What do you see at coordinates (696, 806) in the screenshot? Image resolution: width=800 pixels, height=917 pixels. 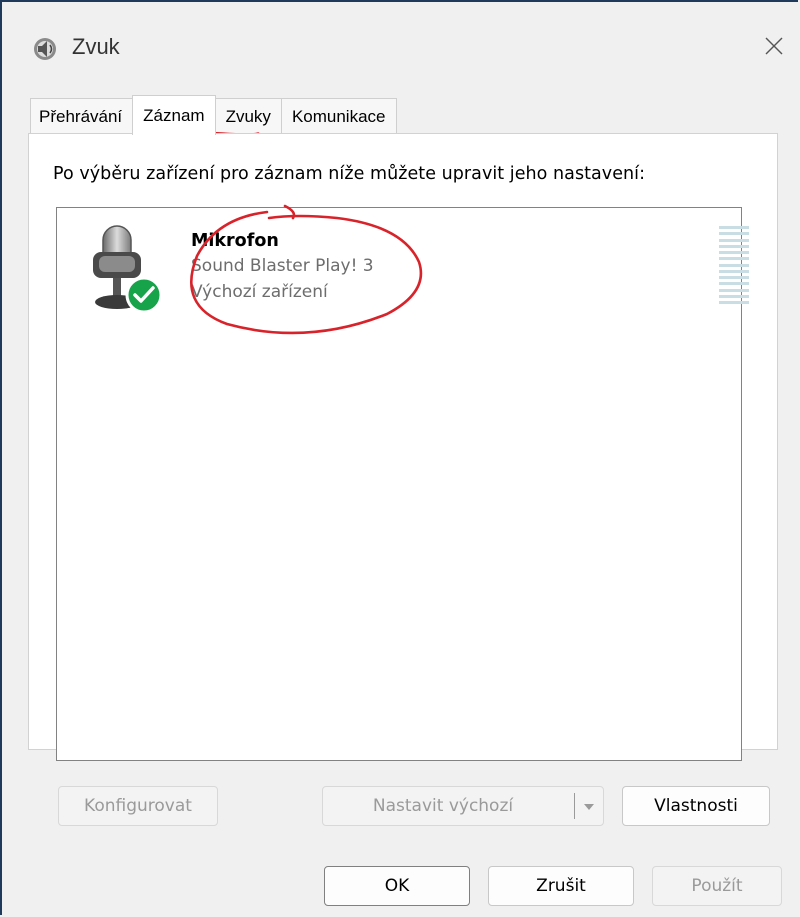 I see `properties-button: Vlastnosti` at bounding box center [696, 806].